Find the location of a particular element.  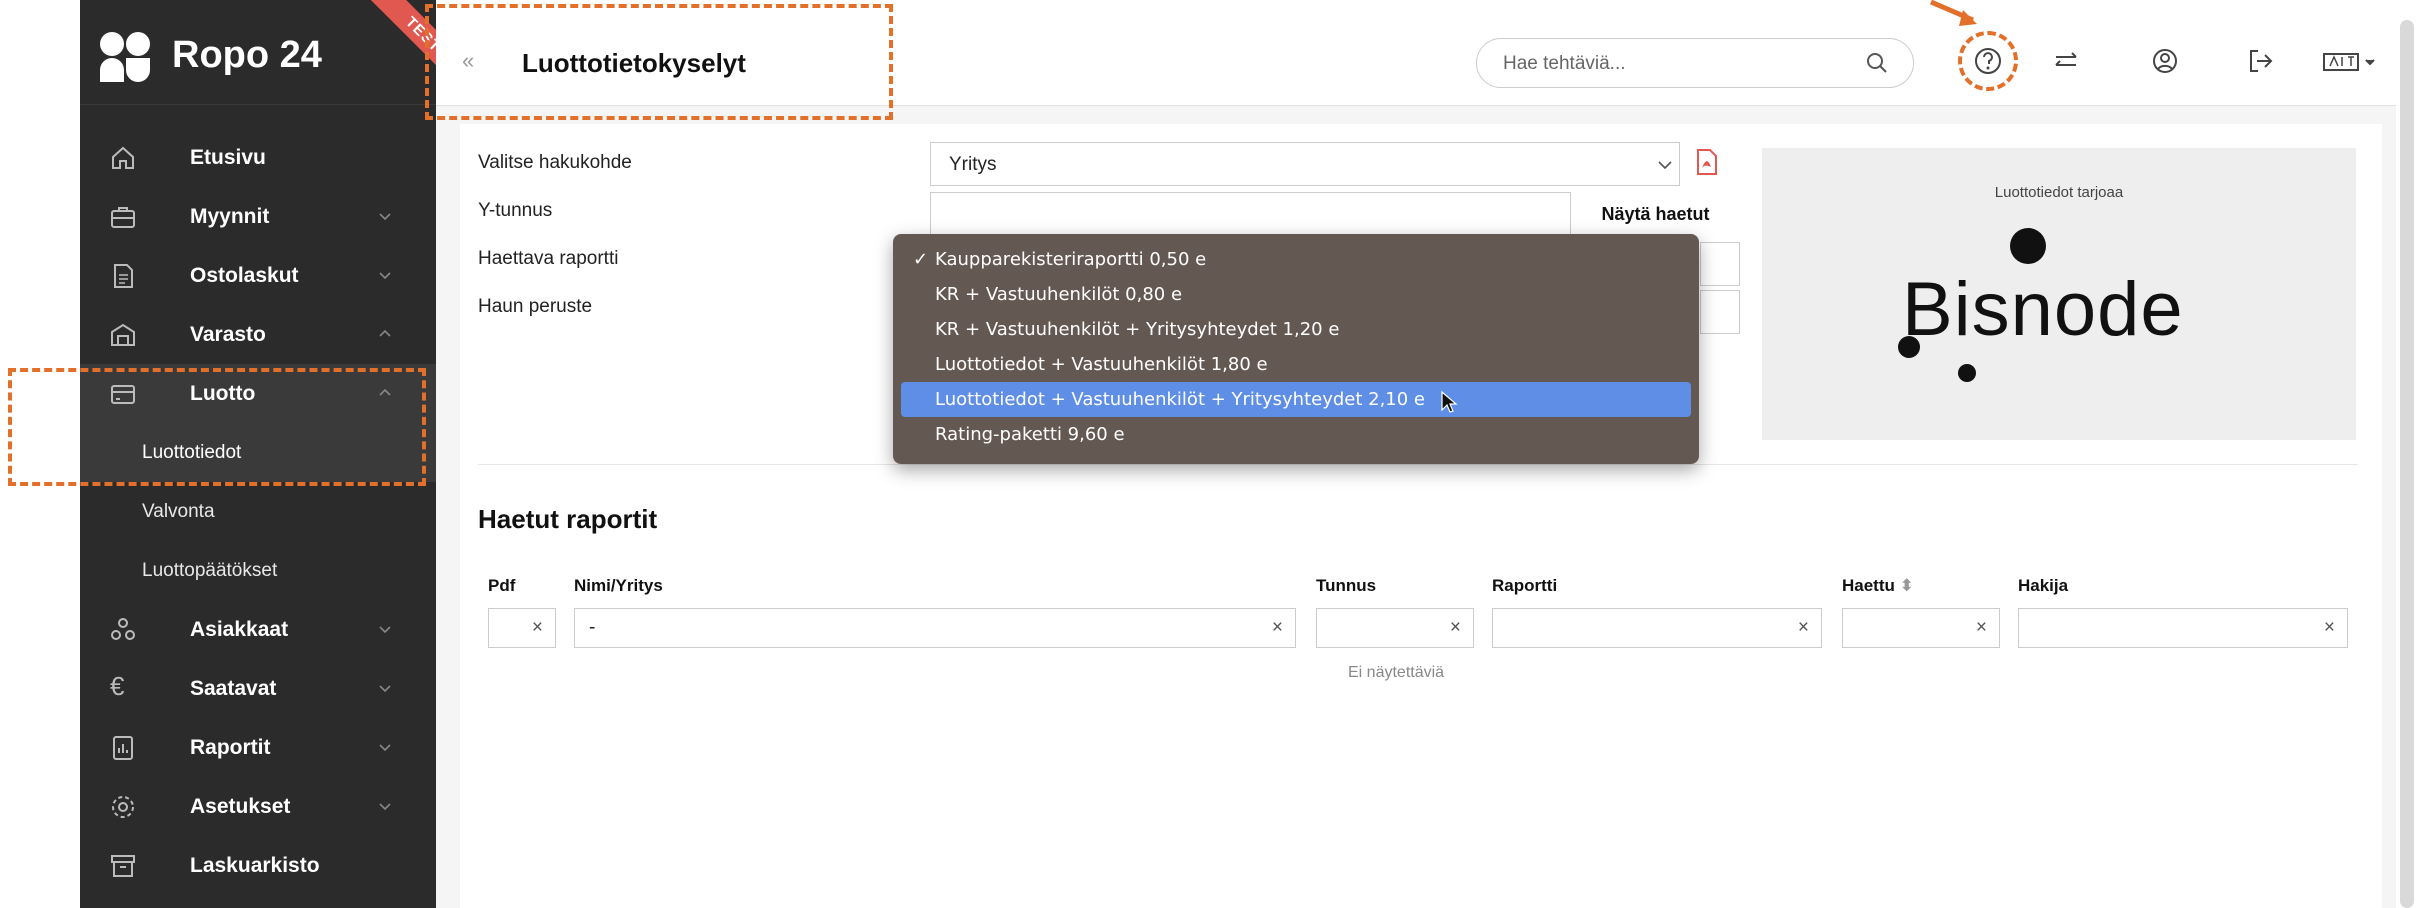

annotation-sidebar-highlight is located at coordinates (217, 427).